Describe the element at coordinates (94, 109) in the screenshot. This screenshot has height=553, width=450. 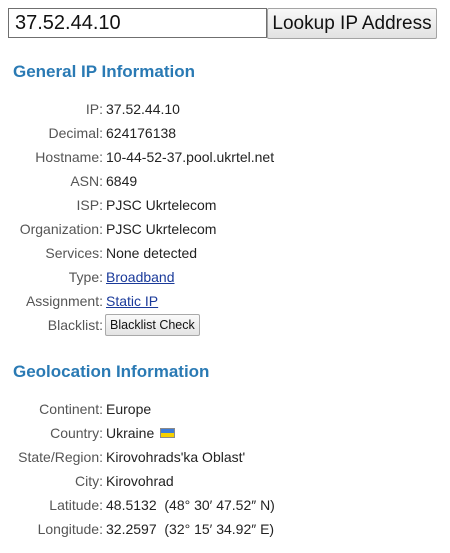
I see `ip-label: IP:` at that location.